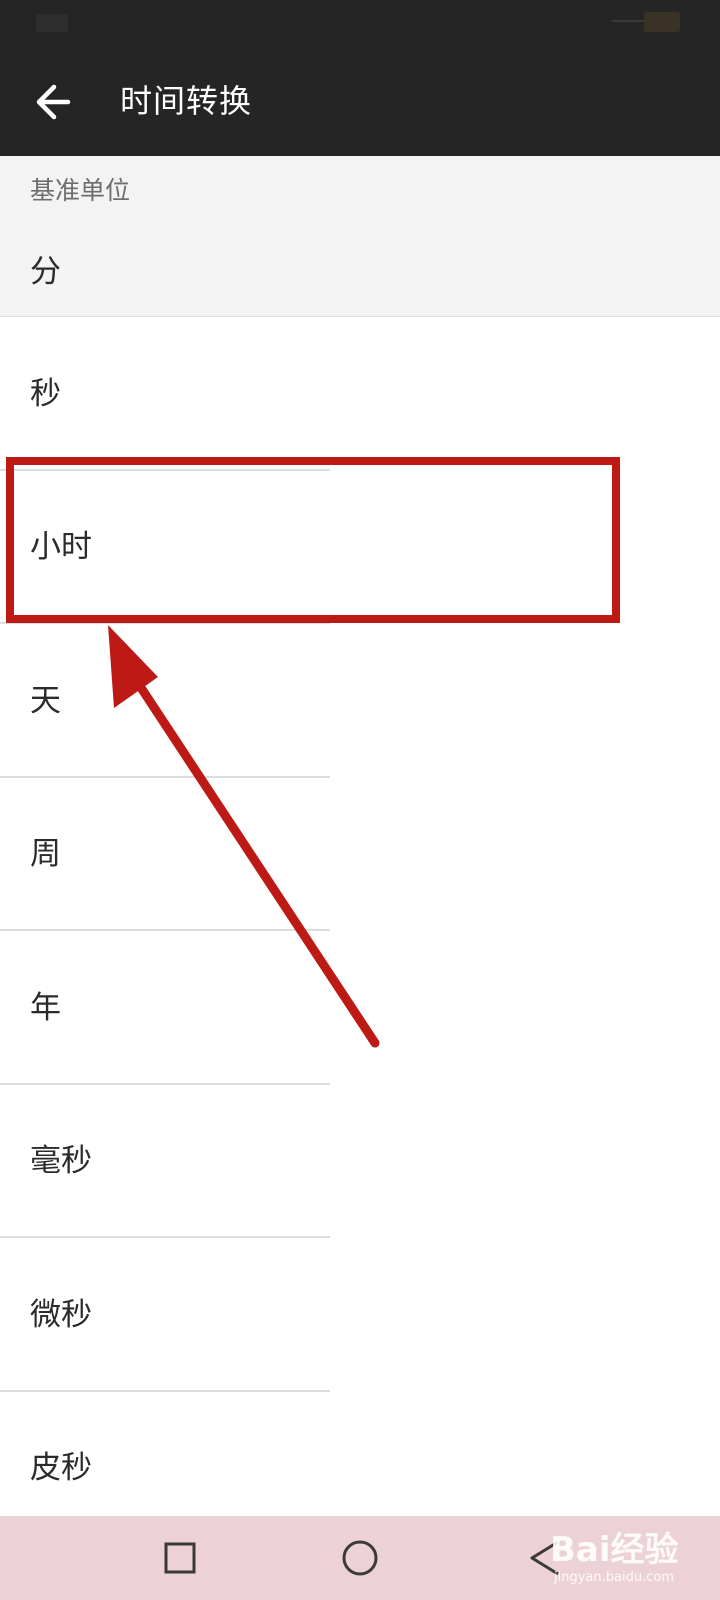 The image size is (720, 1600). Describe the element at coordinates (61, 1161) in the screenshot. I see `unit-label: 毫秒` at that location.